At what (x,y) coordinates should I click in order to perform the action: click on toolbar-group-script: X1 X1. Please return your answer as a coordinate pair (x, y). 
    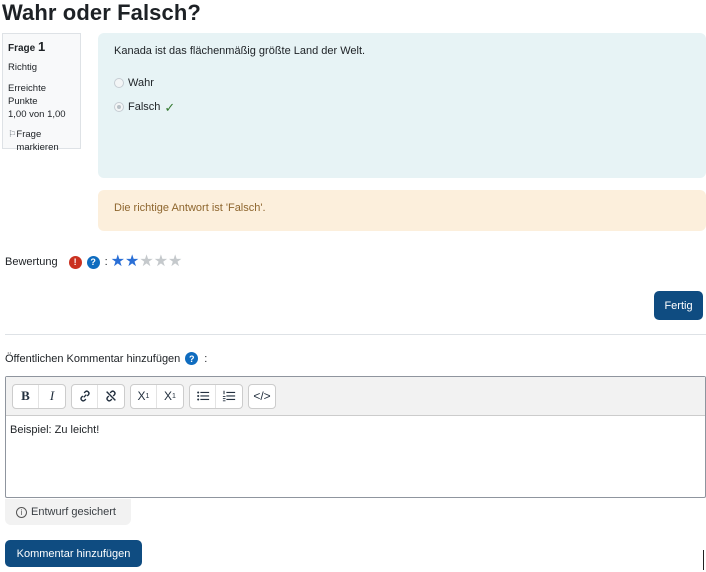
    Looking at the image, I should click on (157, 396).